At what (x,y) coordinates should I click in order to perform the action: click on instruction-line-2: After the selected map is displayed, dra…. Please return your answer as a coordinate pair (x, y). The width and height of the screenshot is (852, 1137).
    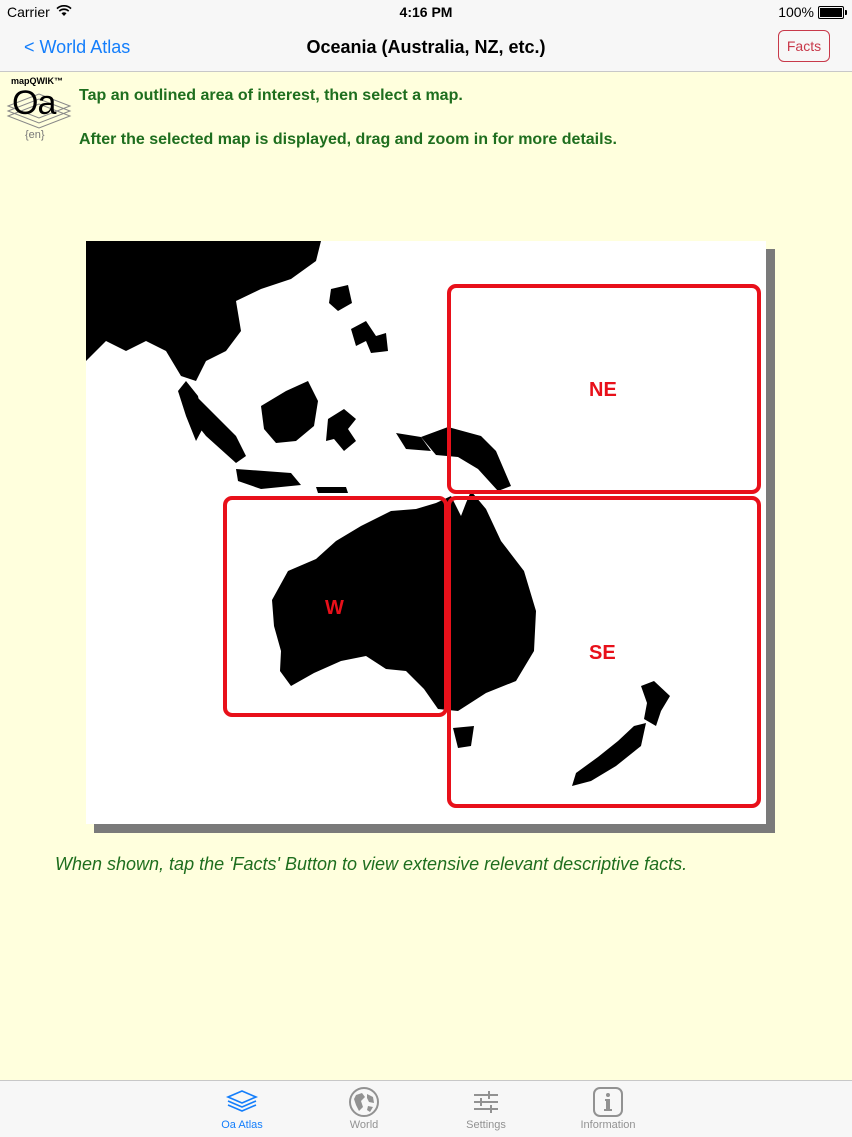
    Looking at the image, I should click on (348, 139).